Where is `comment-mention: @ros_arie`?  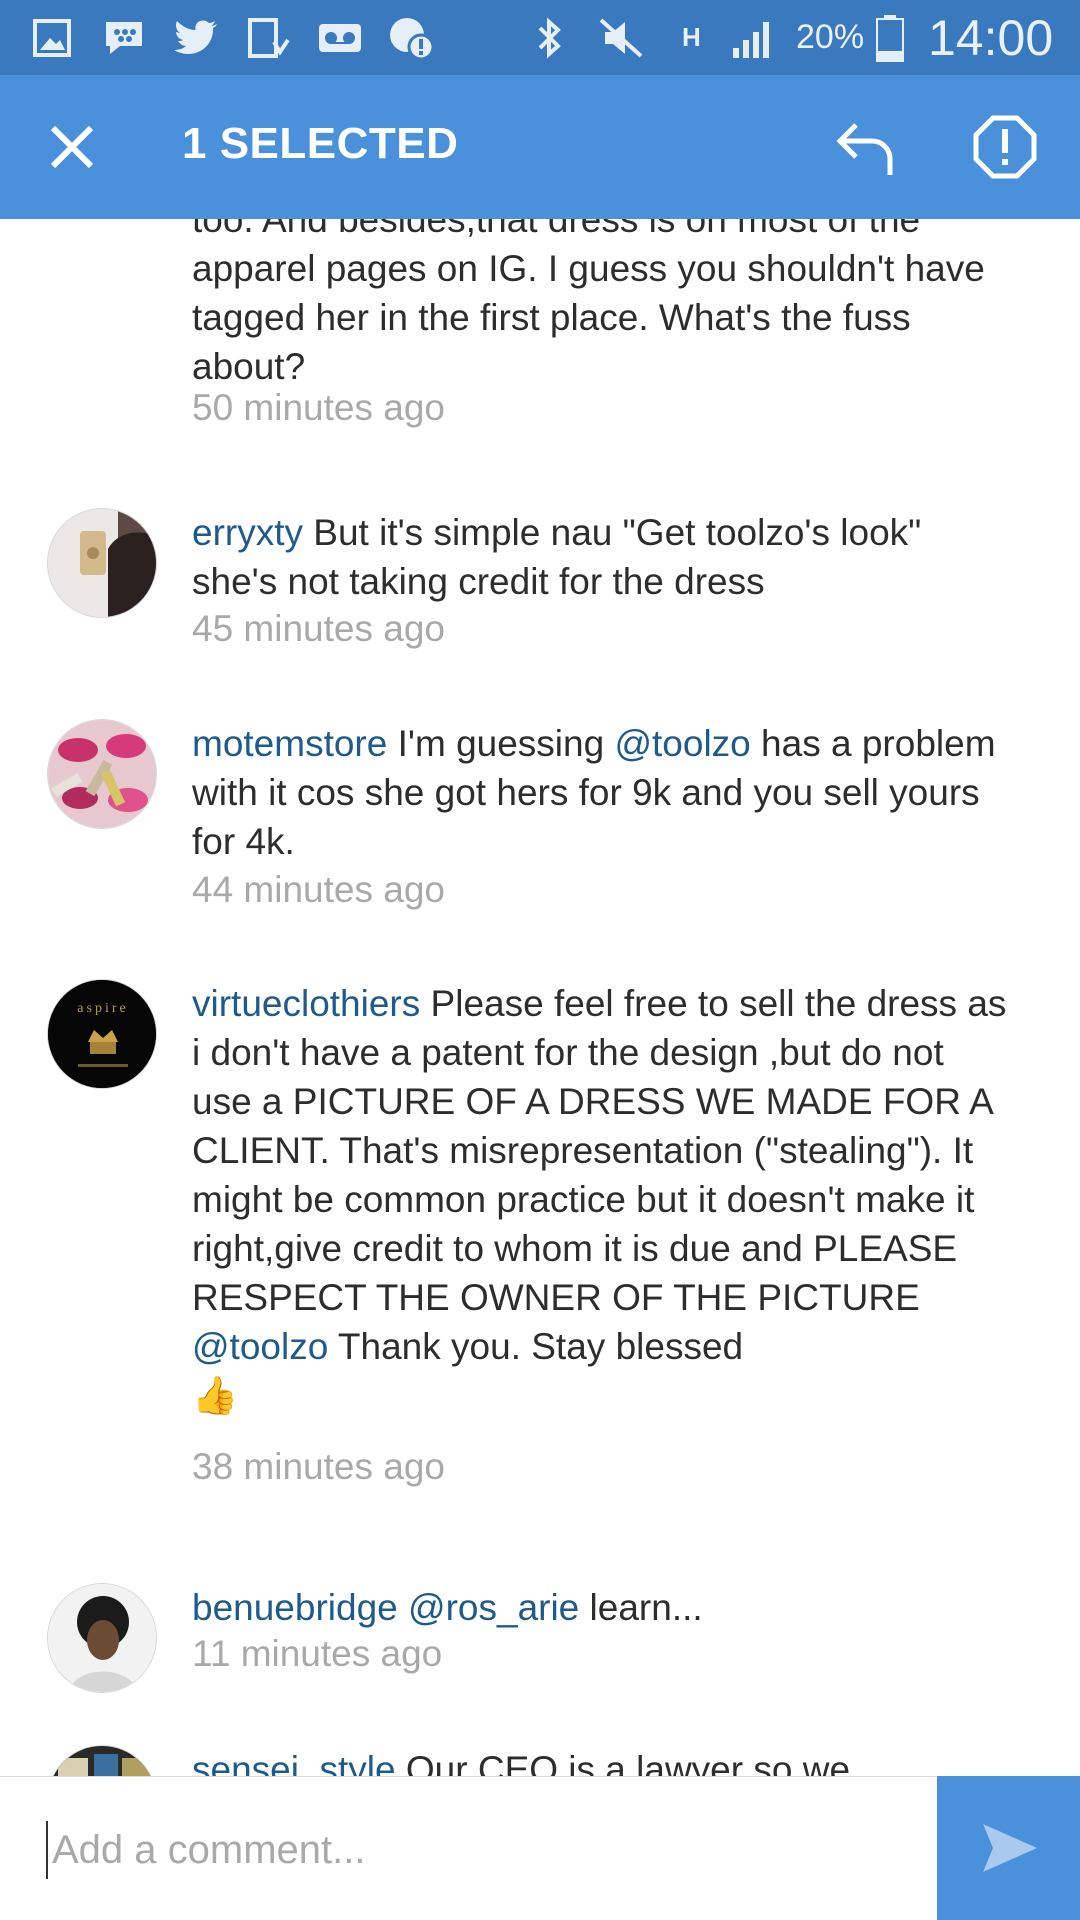 comment-mention: @ros_arie is located at coordinates (493, 1607).